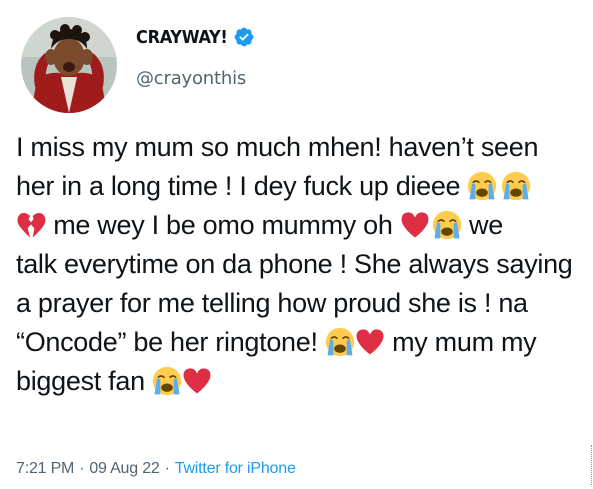  I want to click on tweet-line: “Oncode” be her ringtone! my mum my, so click(301, 342).